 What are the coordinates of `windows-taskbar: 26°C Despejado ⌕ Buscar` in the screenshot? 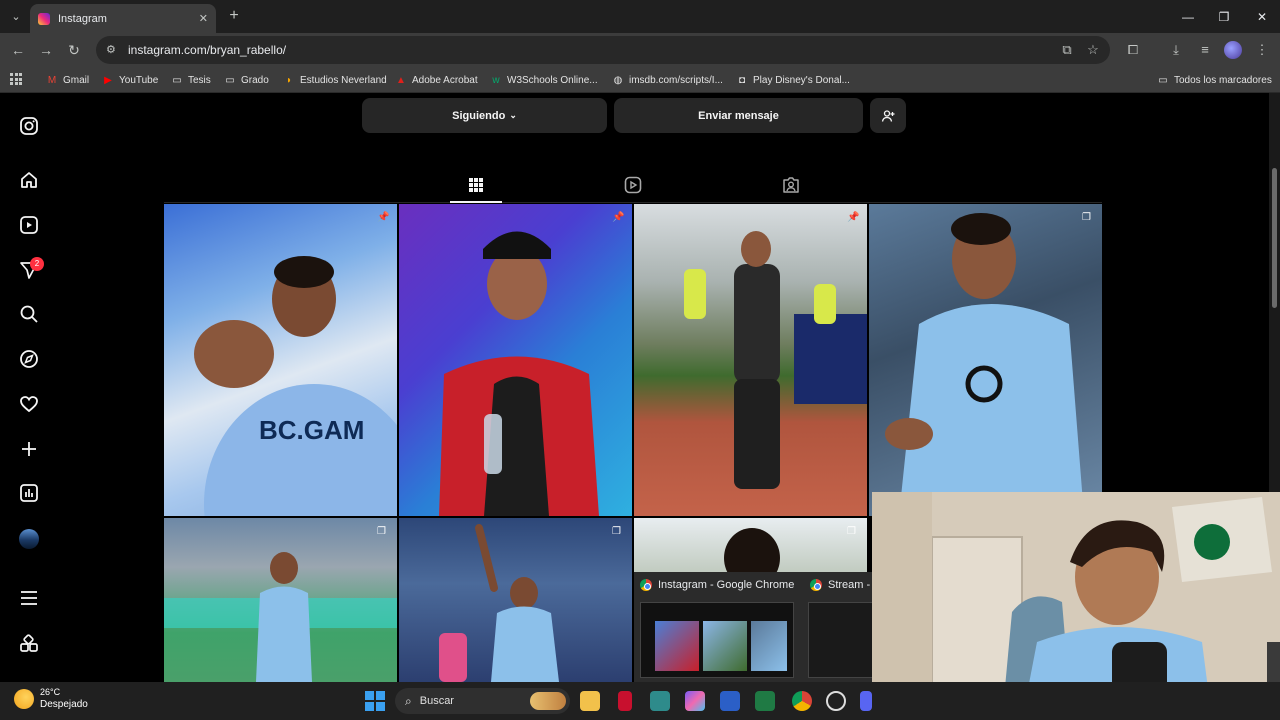 It's located at (640, 701).